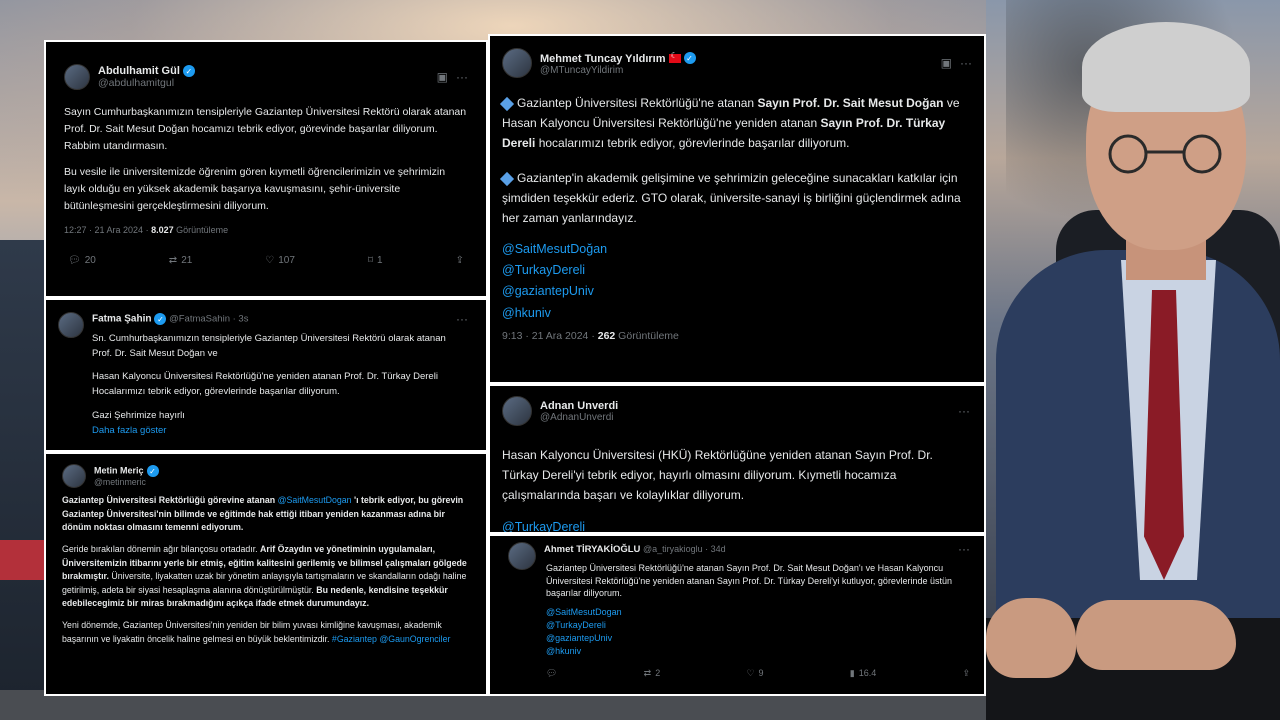 The image size is (1280, 720). Describe the element at coordinates (863, 673) in the screenshot. I see `views-button: ▮ 16.4` at that location.